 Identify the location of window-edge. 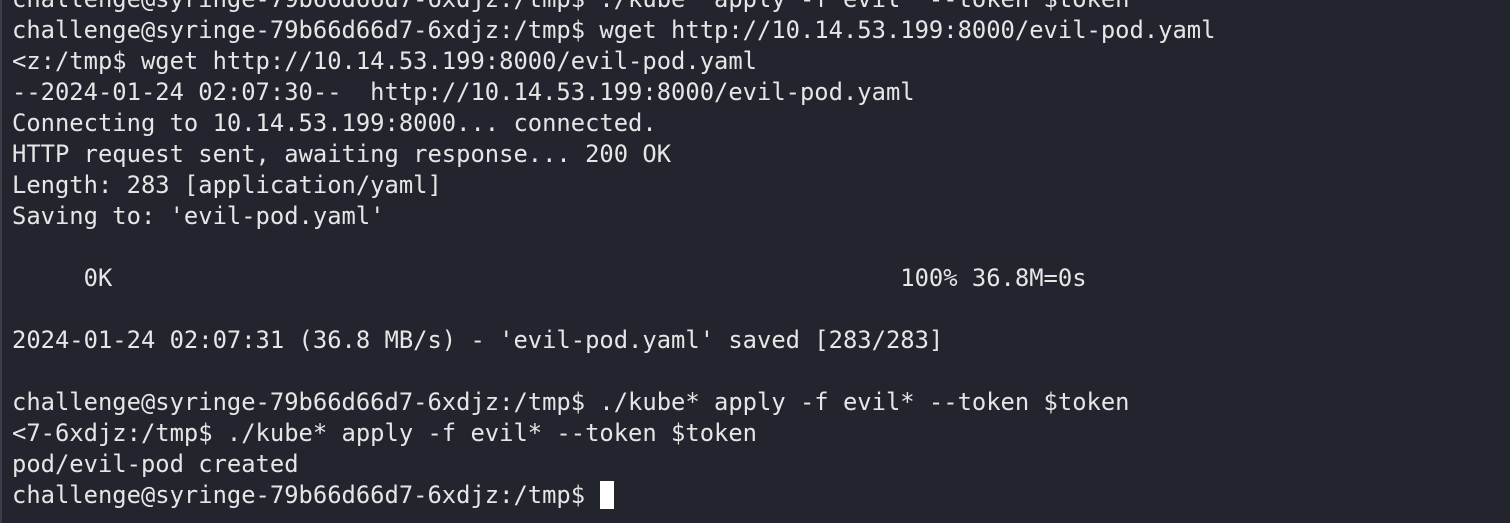
(1, 261).